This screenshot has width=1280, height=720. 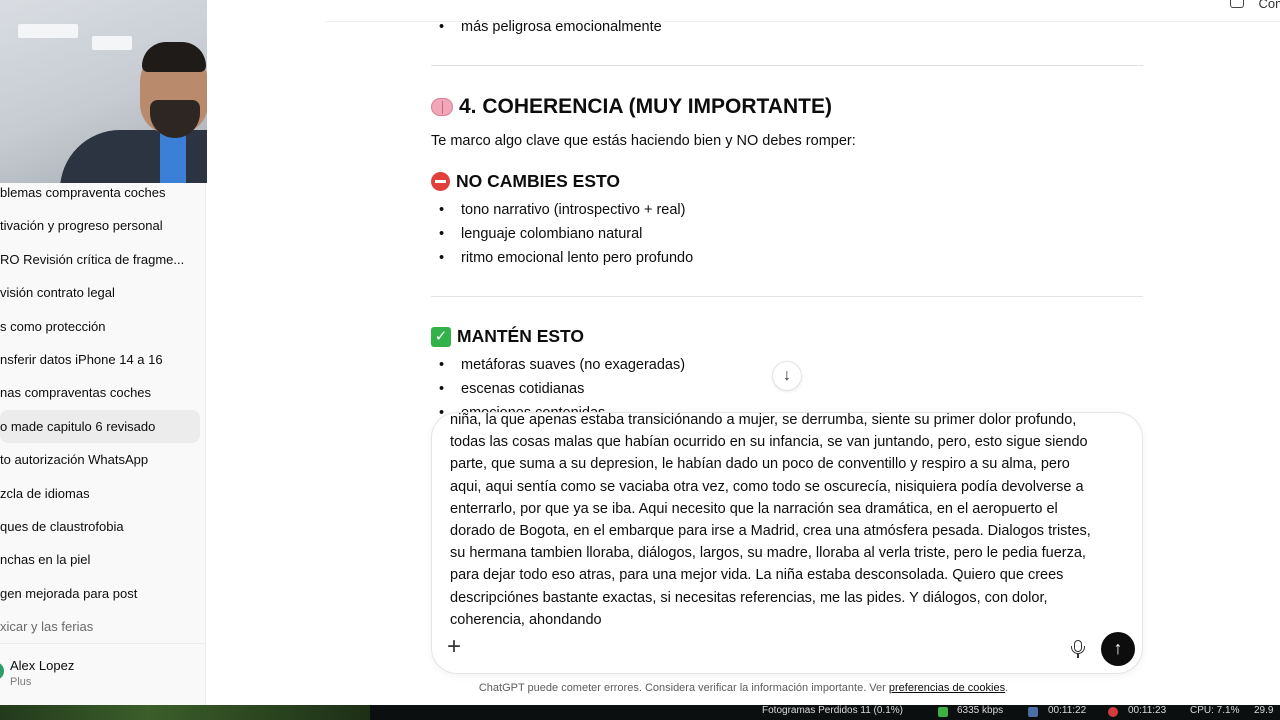 What do you see at coordinates (1269, 5) in the screenshot?
I see `top-bar-button-label: Com` at bounding box center [1269, 5].